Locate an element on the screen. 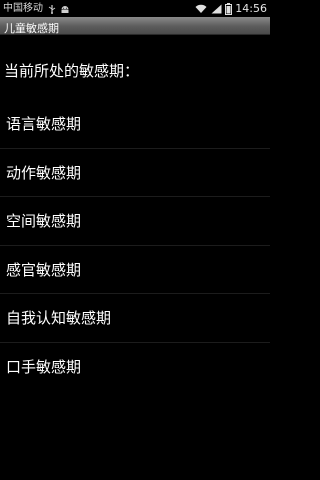  status-right-group: 14:56 is located at coordinates (231, 8).